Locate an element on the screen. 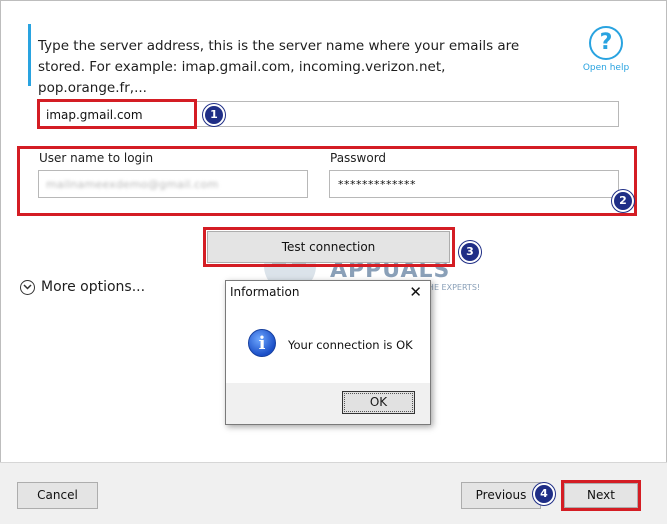 The image size is (669, 525). chevron-down-icon is located at coordinates (27, 287).